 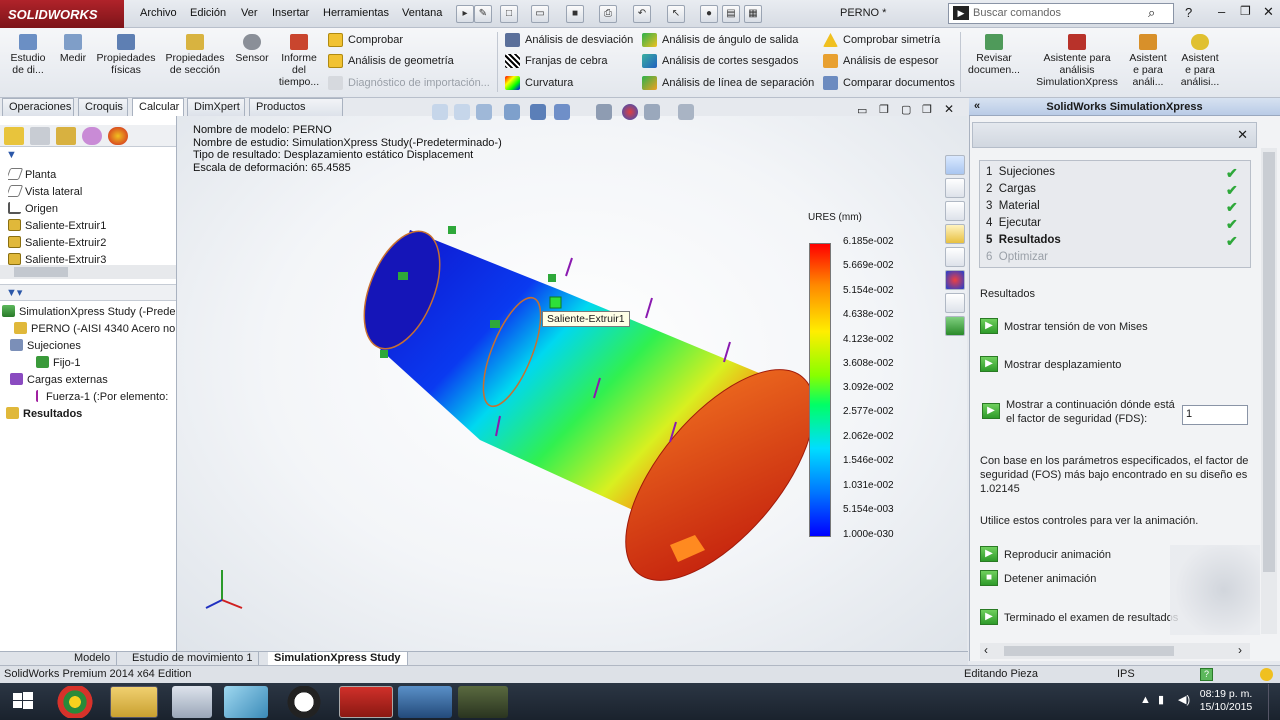 I want to click on tree-item-simulation-study: SimulationXpress Study (-Prede, so click(x=89, y=312).